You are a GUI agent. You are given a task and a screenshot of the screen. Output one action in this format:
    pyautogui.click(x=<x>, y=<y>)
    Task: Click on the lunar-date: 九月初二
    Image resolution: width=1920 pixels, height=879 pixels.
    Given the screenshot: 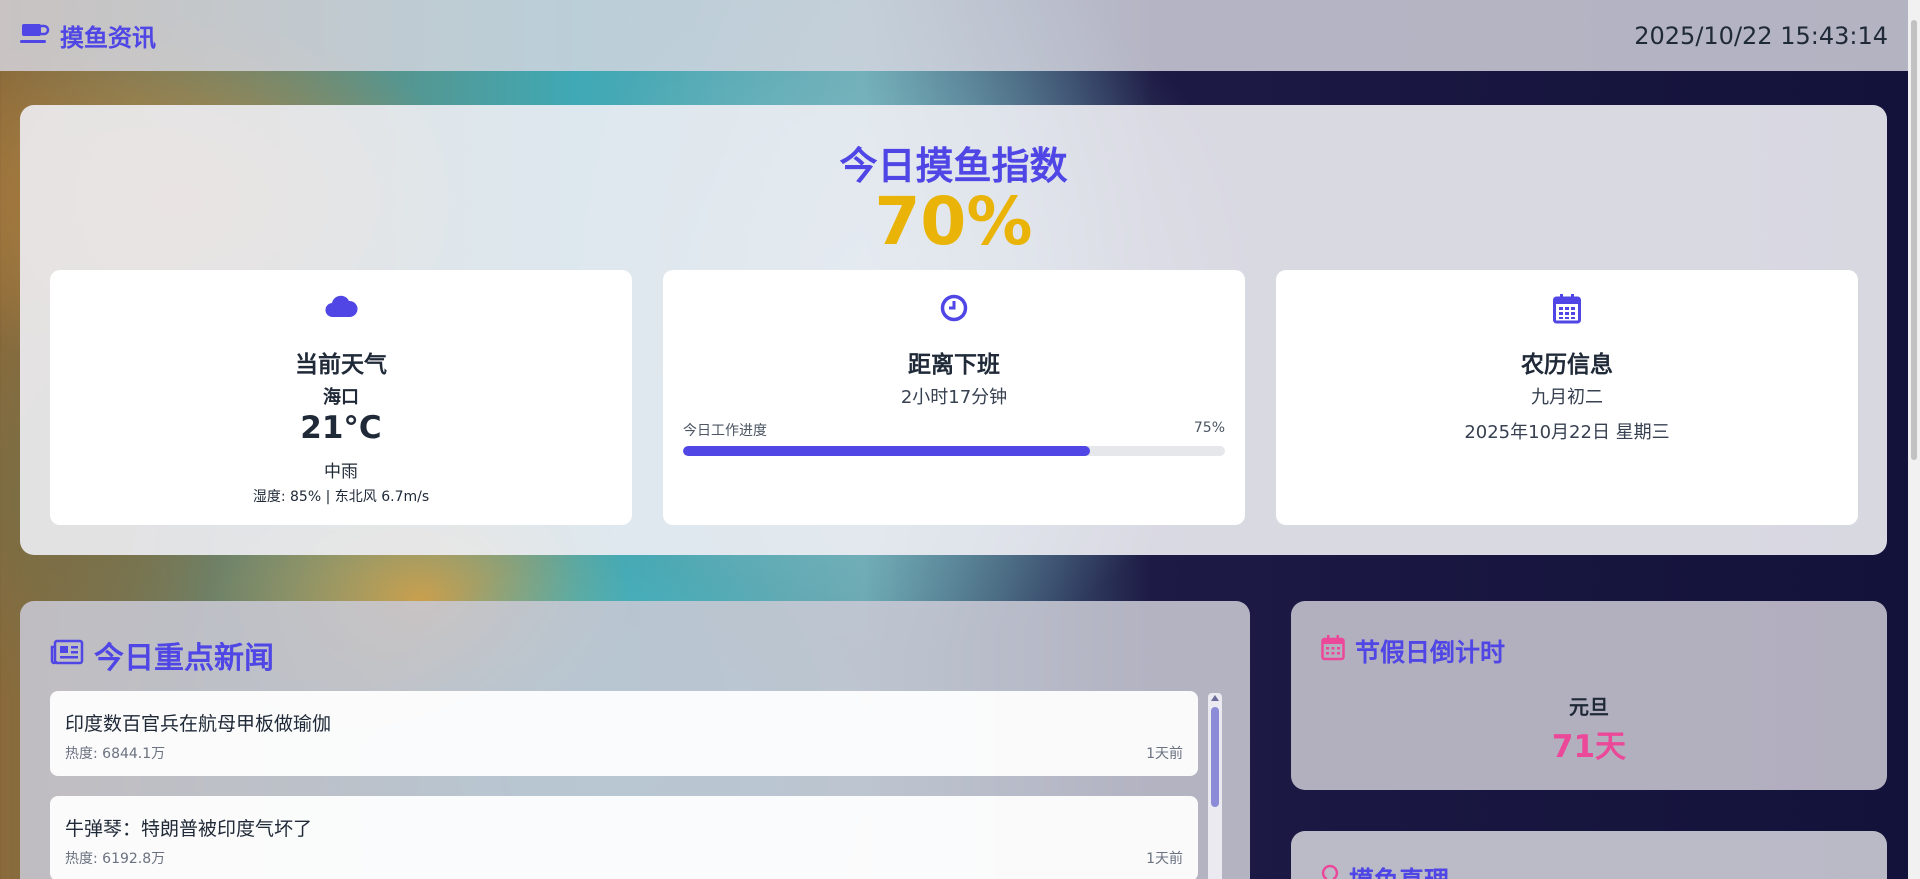 What is the action you would take?
    pyautogui.click(x=1567, y=397)
    